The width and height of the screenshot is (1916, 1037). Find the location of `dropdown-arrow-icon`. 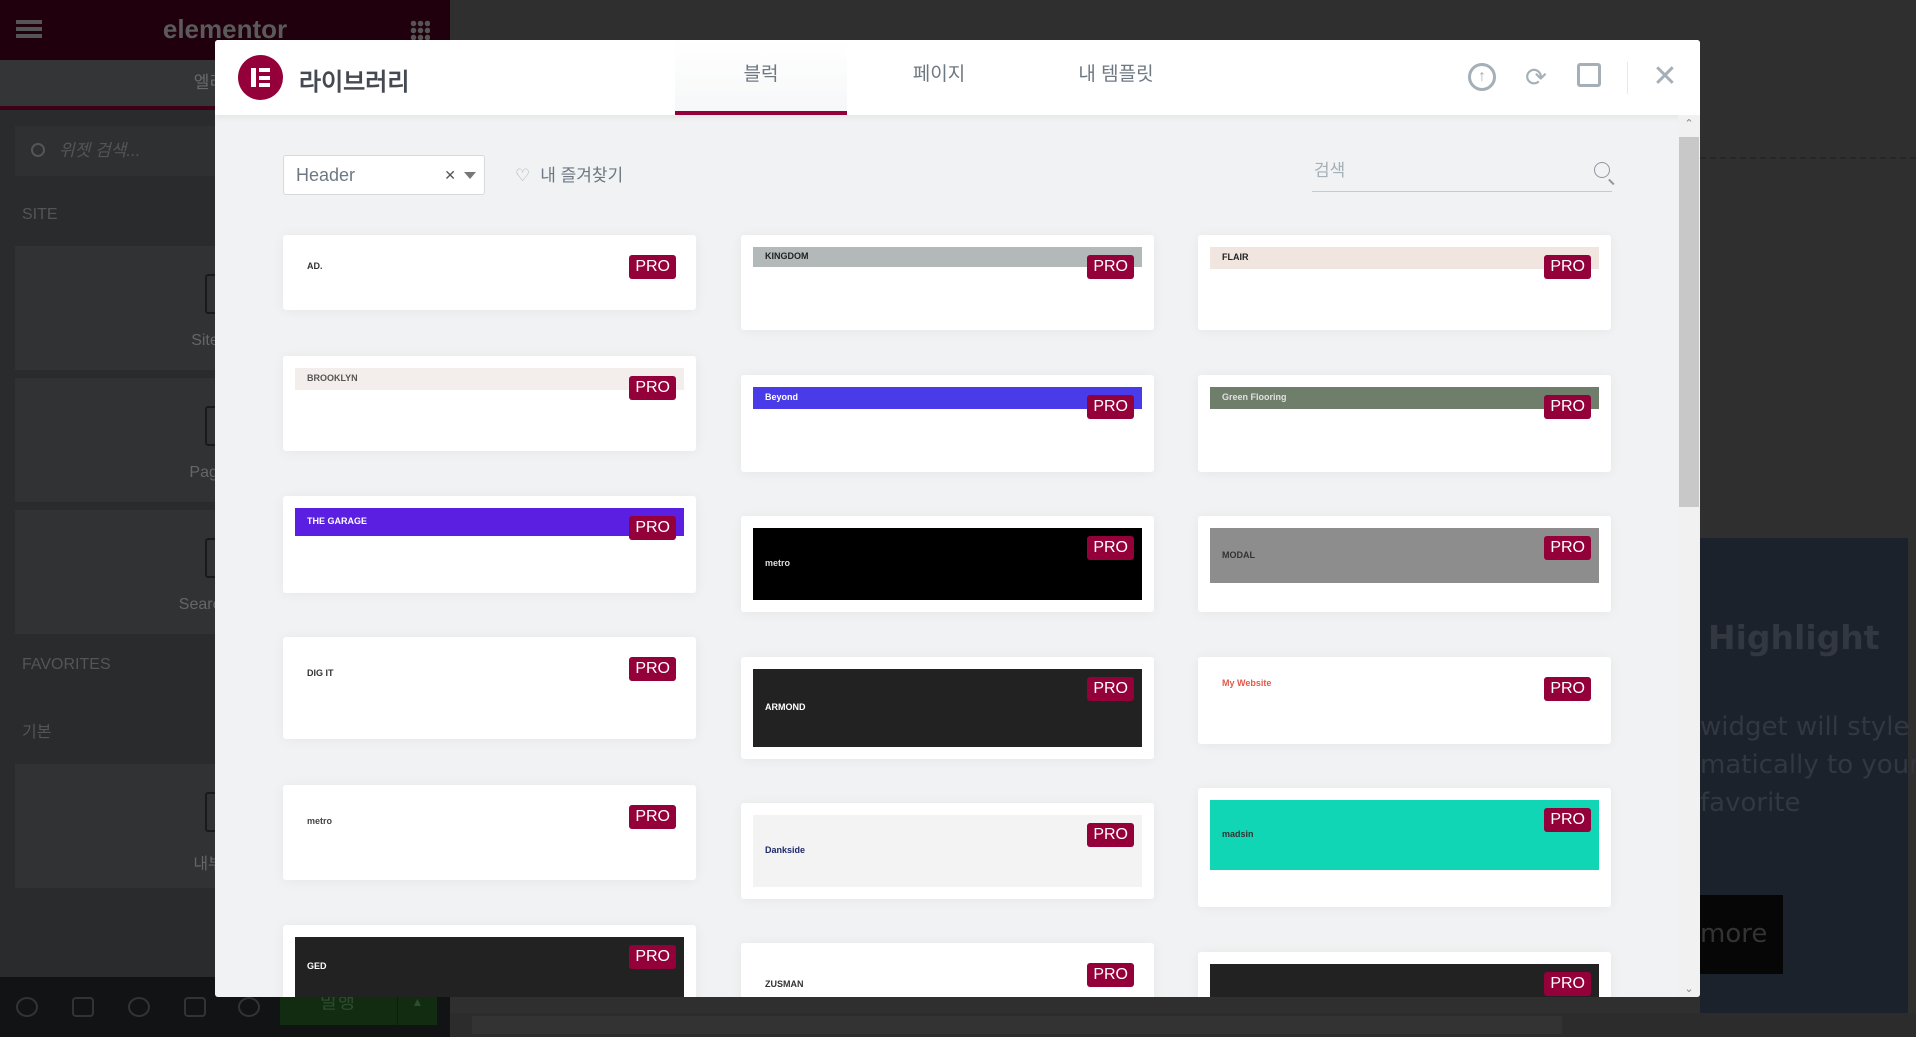

dropdown-arrow-icon is located at coordinates (470, 178).